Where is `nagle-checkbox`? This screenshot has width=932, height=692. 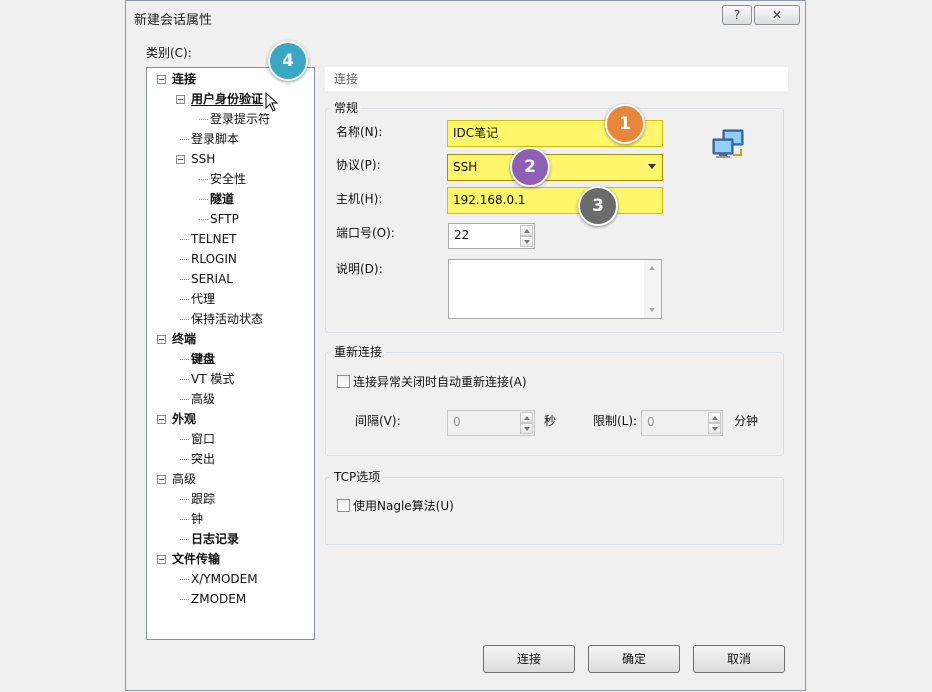
nagle-checkbox is located at coordinates (343, 505).